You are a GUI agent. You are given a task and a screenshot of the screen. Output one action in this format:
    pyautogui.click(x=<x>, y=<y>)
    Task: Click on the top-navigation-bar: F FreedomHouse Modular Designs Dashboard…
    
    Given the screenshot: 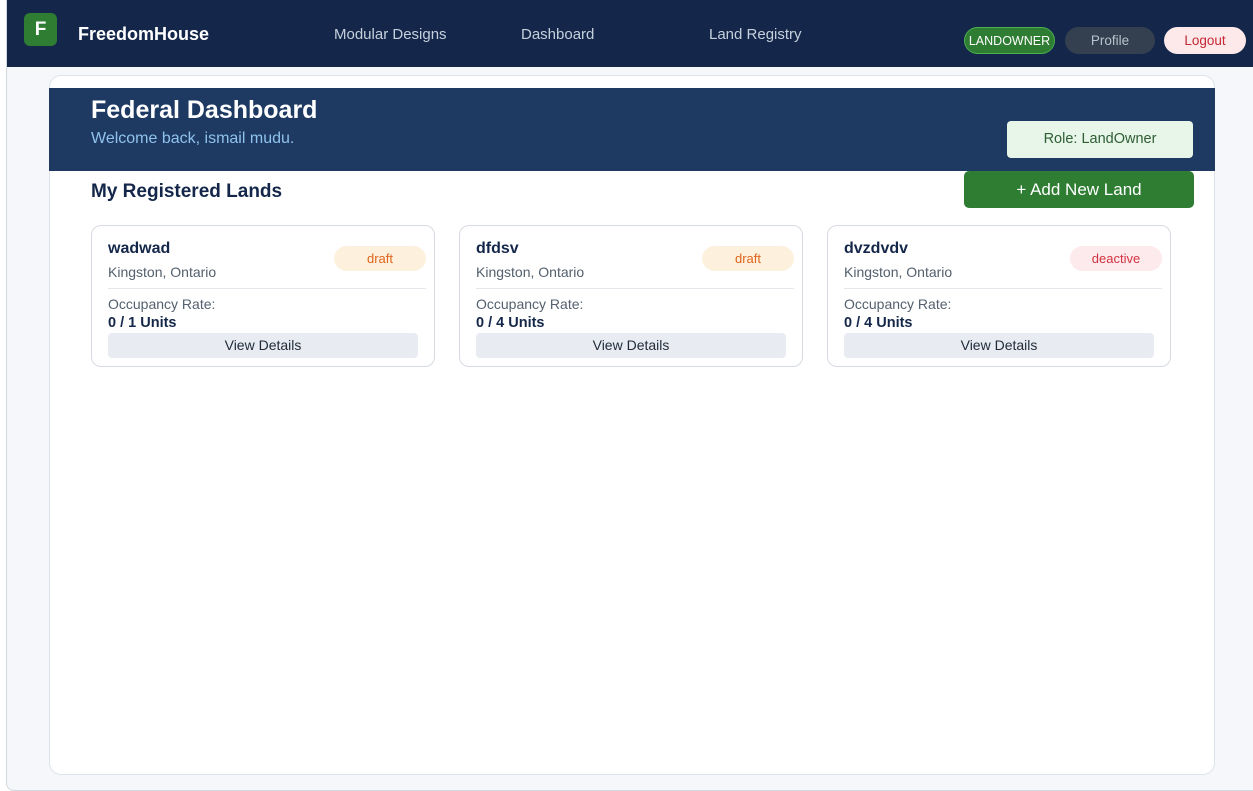 What is the action you would take?
    pyautogui.click(x=630, y=33)
    